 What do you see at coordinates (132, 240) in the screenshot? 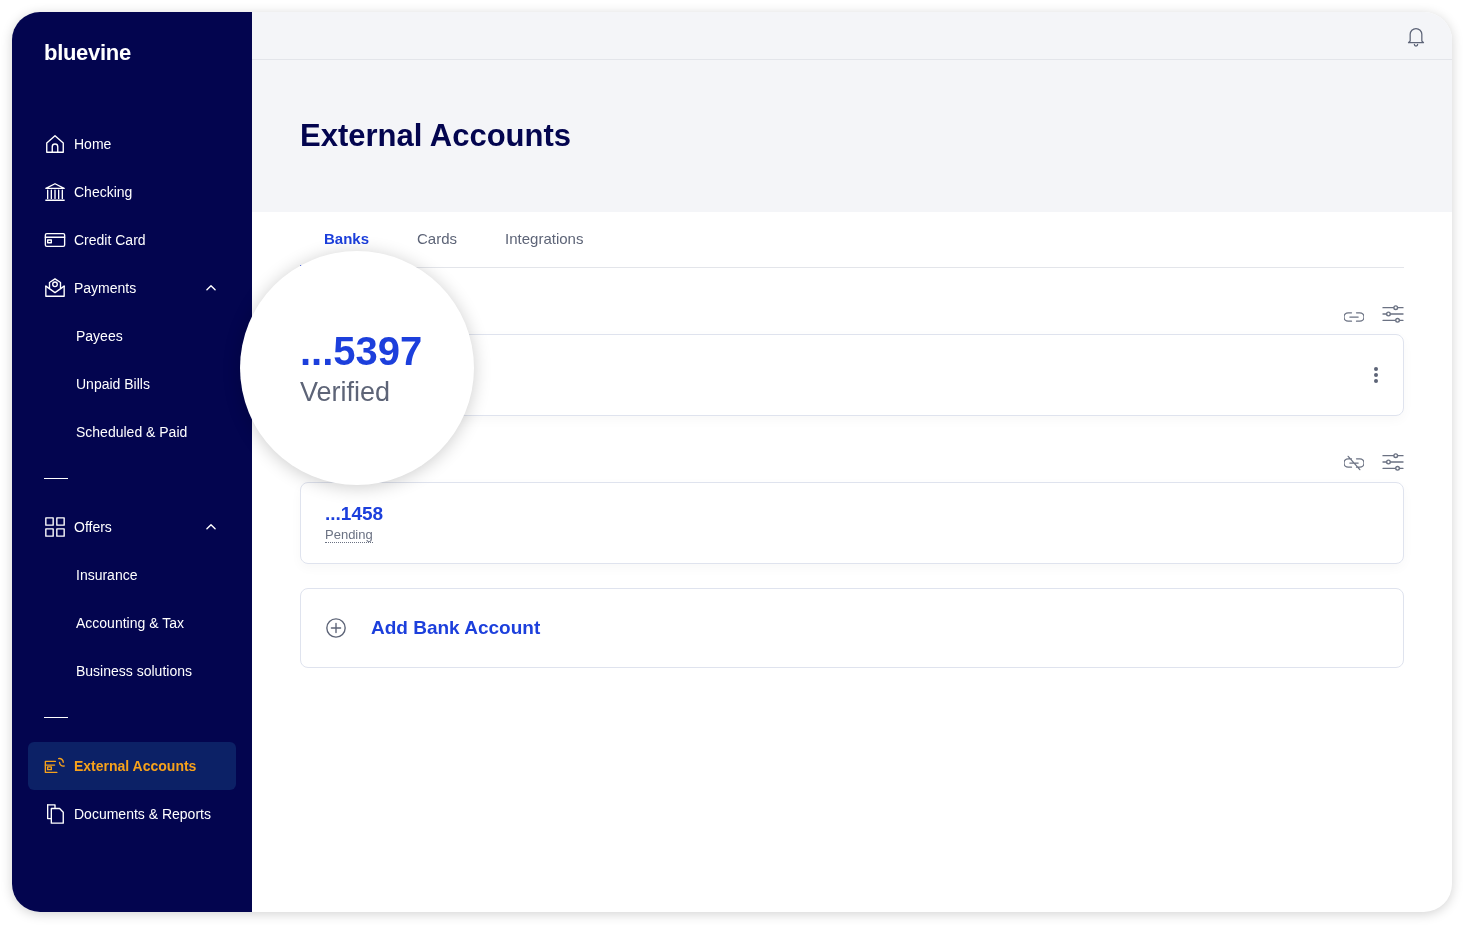
I see `nav-item: Credit Card` at bounding box center [132, 240].